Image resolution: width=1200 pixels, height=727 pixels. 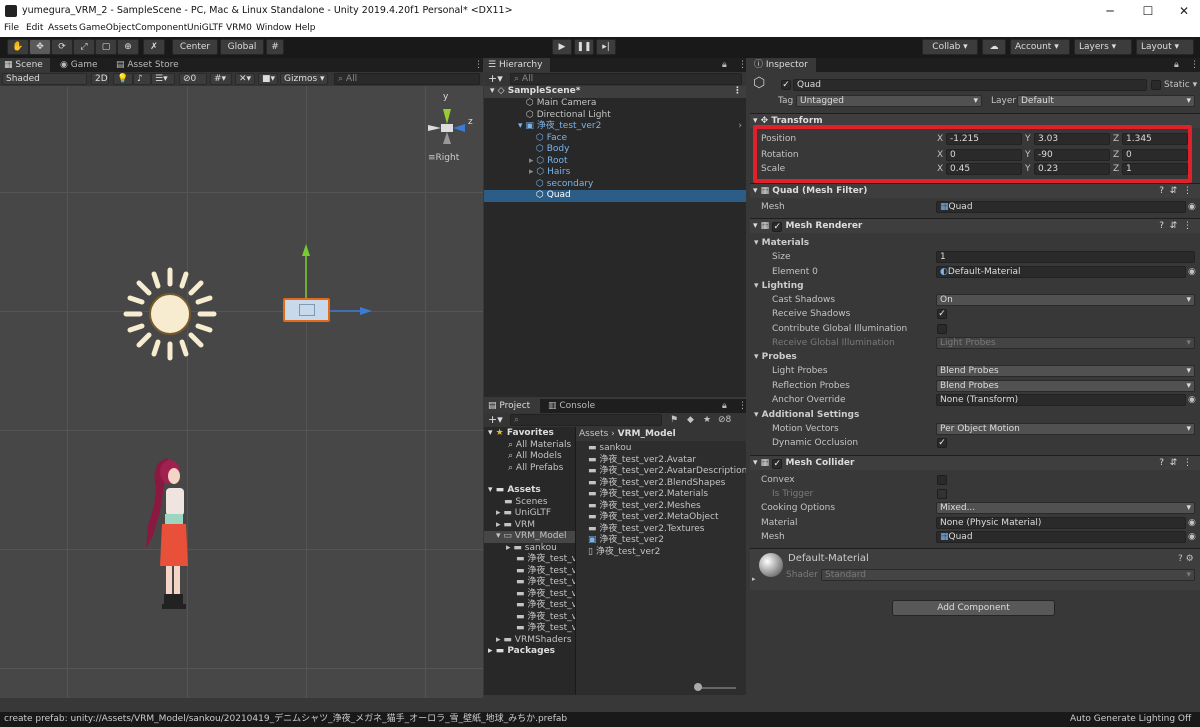 I want to click on menu-window: Window, so click(x=274, y=28).